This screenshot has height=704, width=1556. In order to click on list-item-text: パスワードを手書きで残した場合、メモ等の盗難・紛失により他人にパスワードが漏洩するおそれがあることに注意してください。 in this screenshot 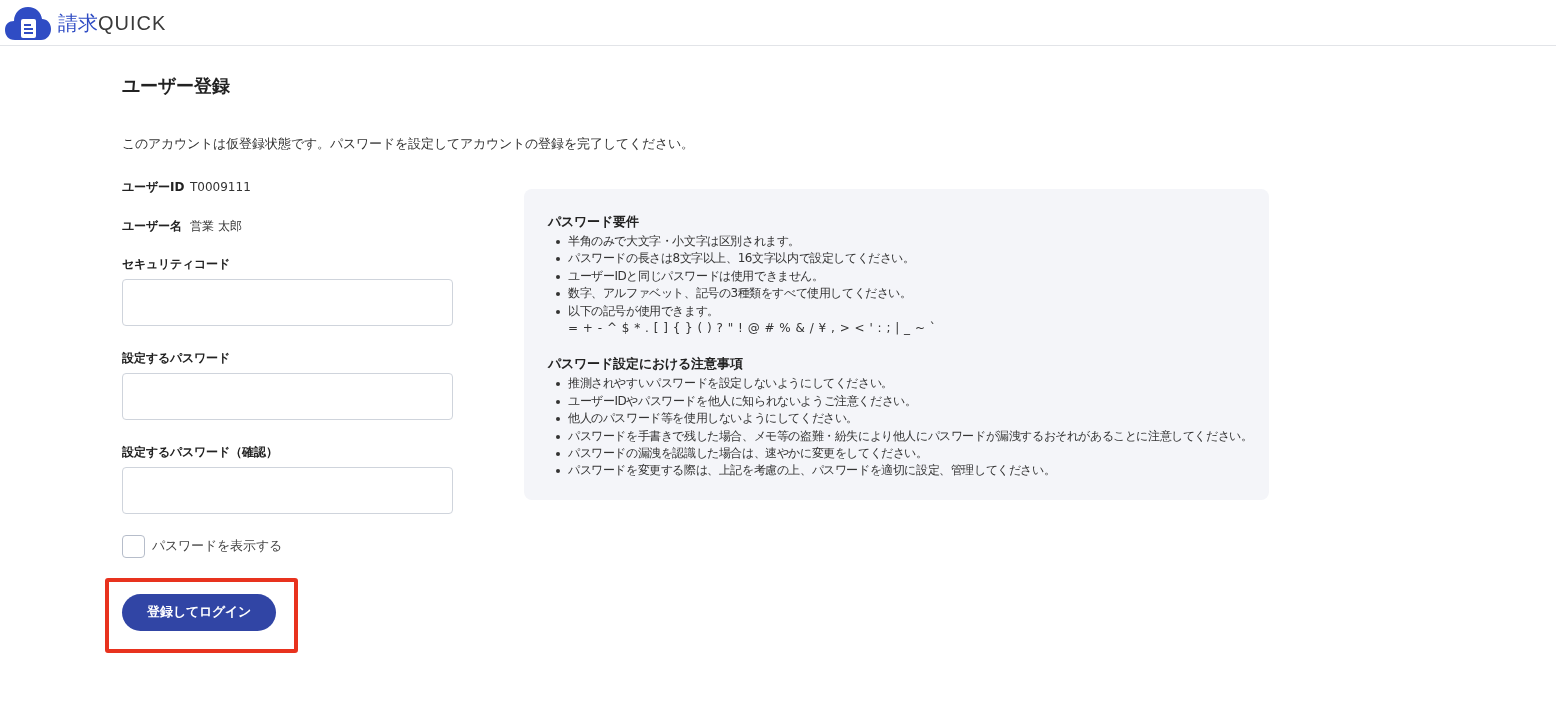, I will do `click(910, 436)`.